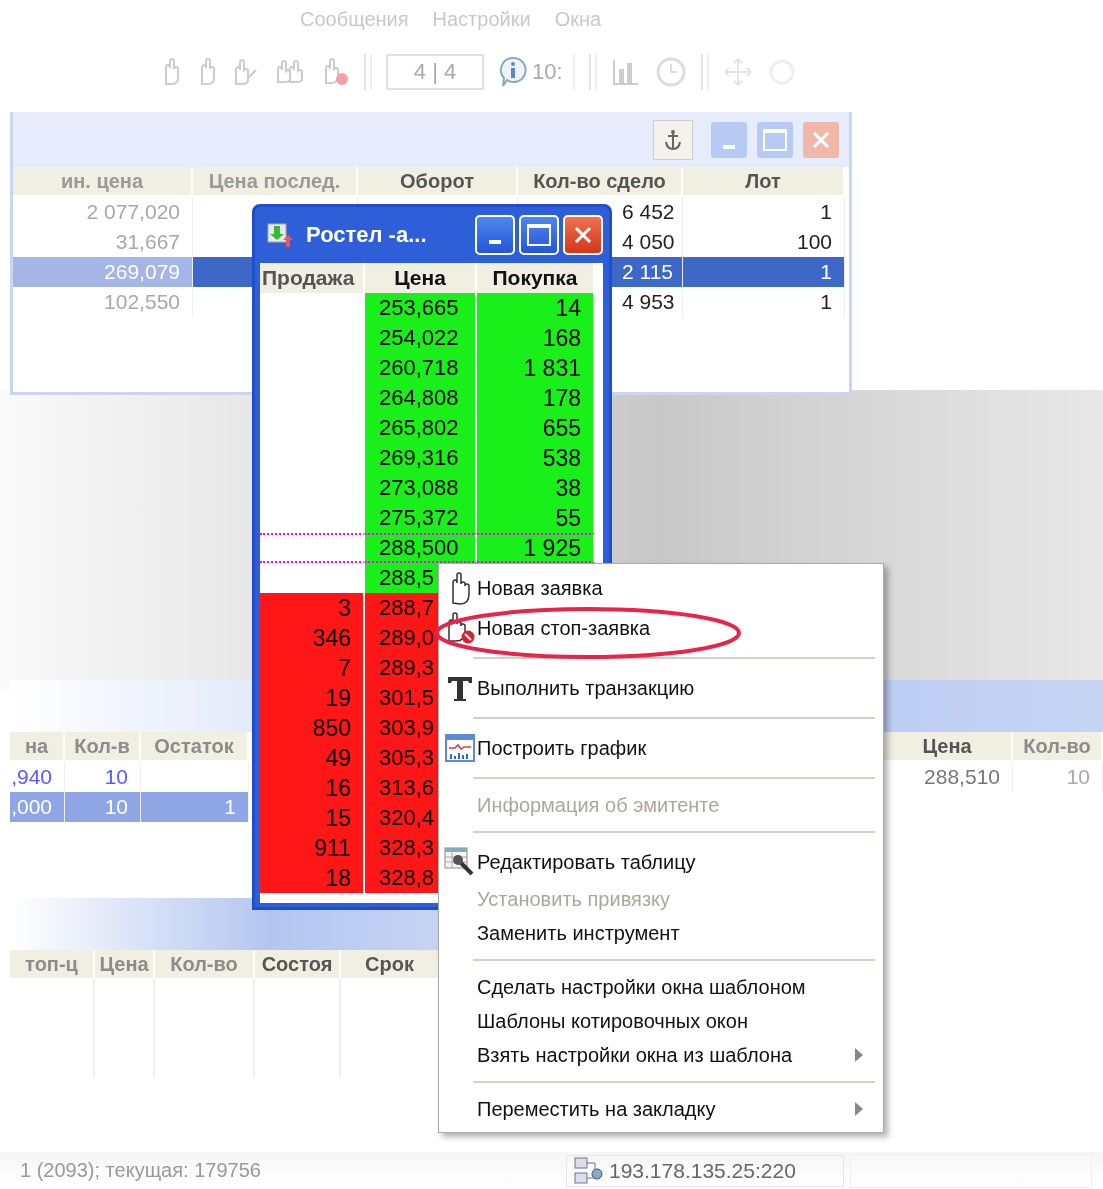 This screenshot has height=1189, width=1103. What do you see at coordinates (421, 368) in the screenshot?
I see `table-cell: 260,718` at bounding box center [421, 368].